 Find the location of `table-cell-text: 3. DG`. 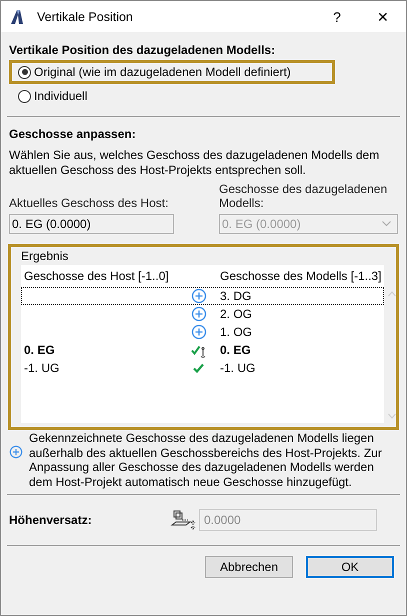

table-cell-text: 3. DG is located at coordinates (235, 296).